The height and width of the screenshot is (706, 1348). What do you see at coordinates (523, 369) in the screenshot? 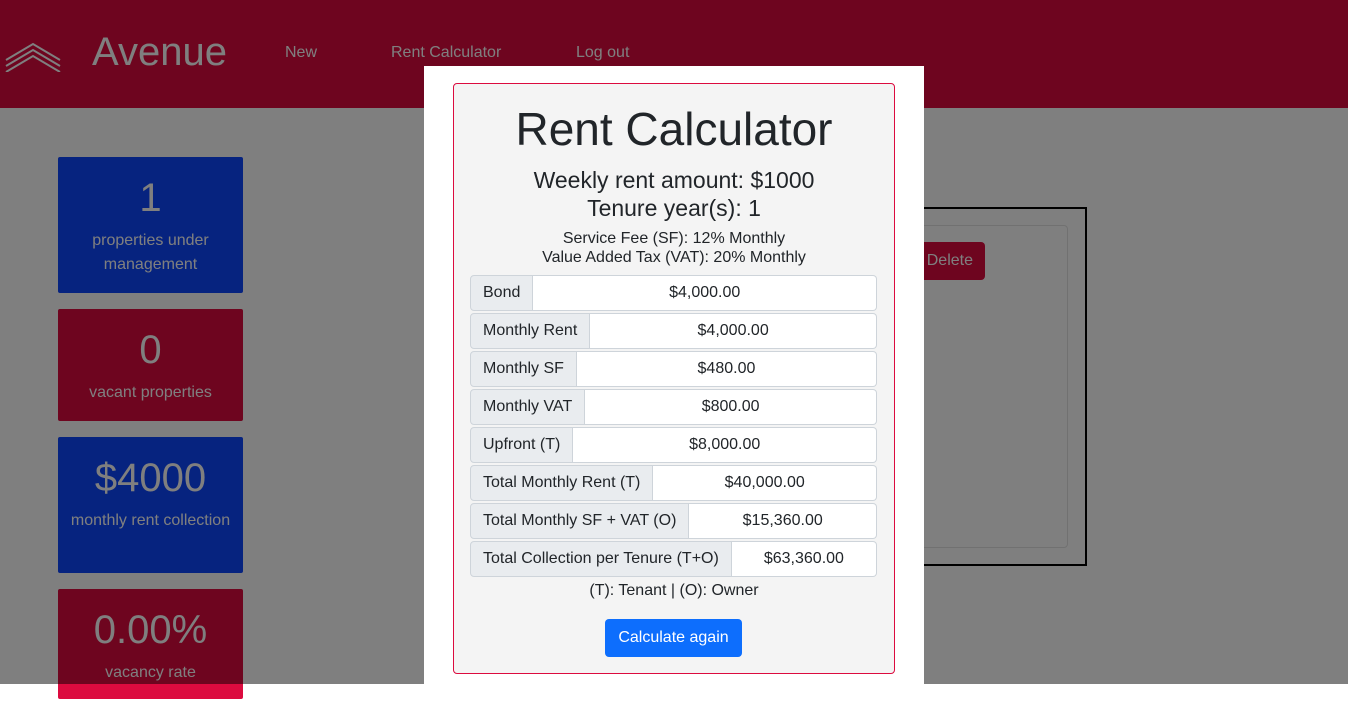
I see `row-label: Monthly SF` at bounding box center [523, 369].